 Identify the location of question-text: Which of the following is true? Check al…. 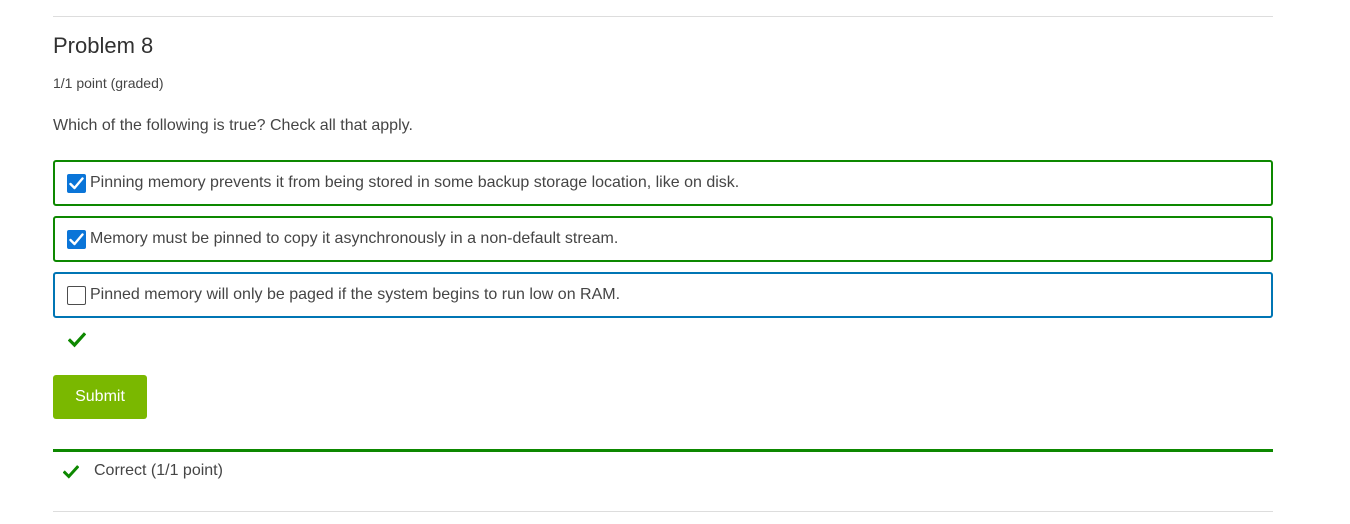
(233, 125).